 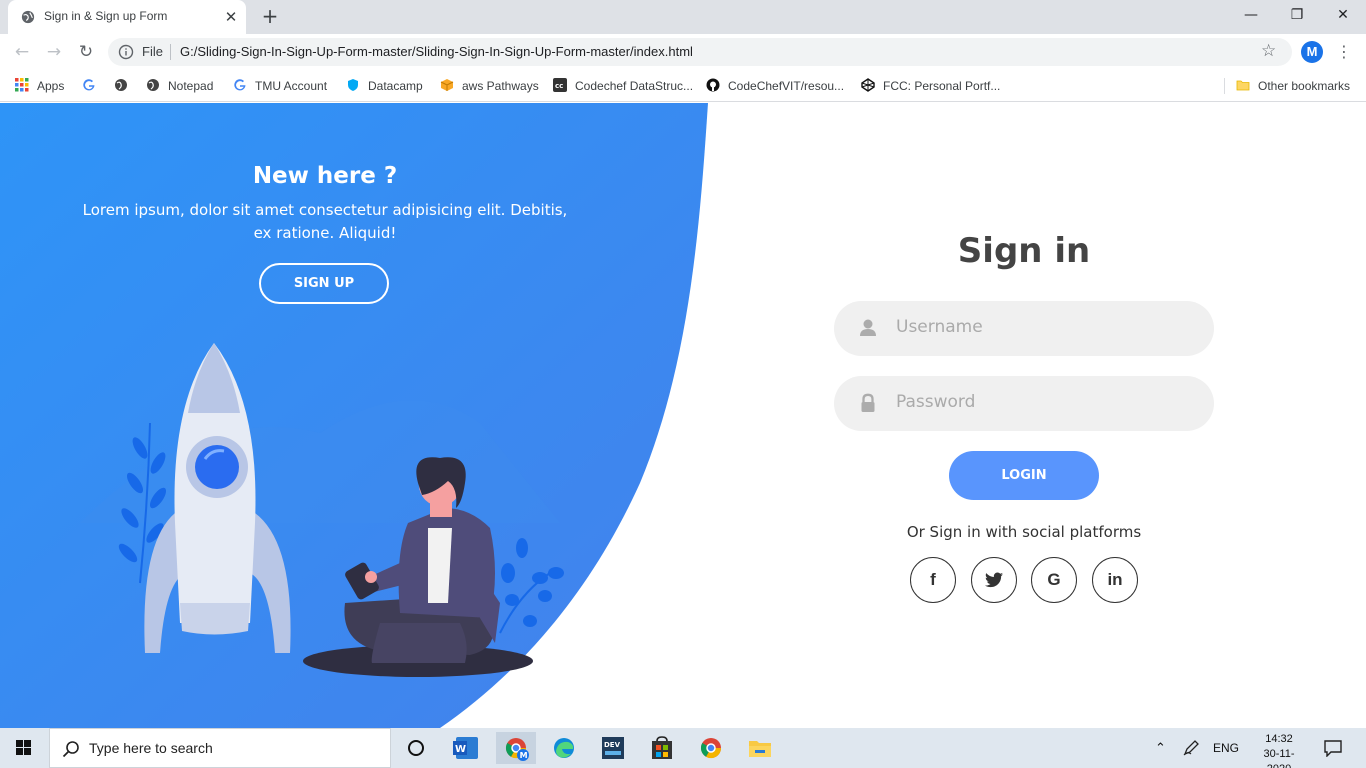 I want to click on twitter-icon, so click(x=994, y=580).